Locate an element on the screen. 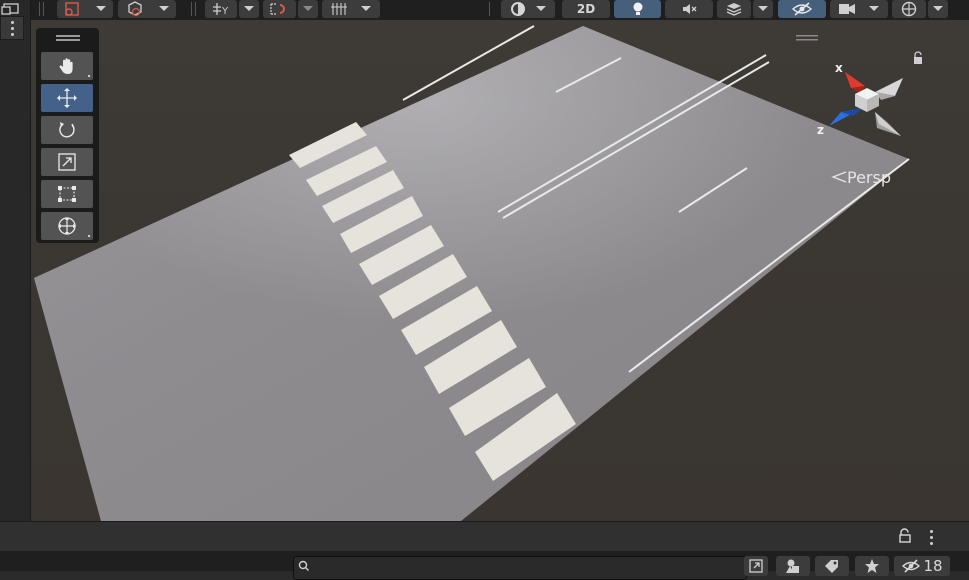 The height and width of the screenshot is (580, 969). gizmo-x-label: x is located at coordinates (839, 68).